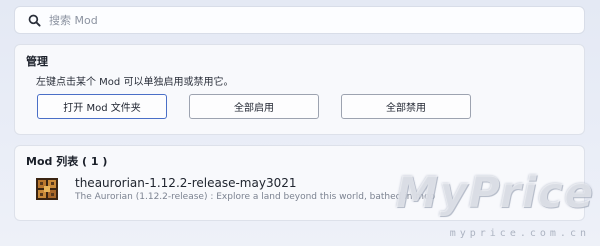 The image size is (600, 246). I want to click on mod-list-title: Mod 列表 ( 1 ), so click(67, 161).